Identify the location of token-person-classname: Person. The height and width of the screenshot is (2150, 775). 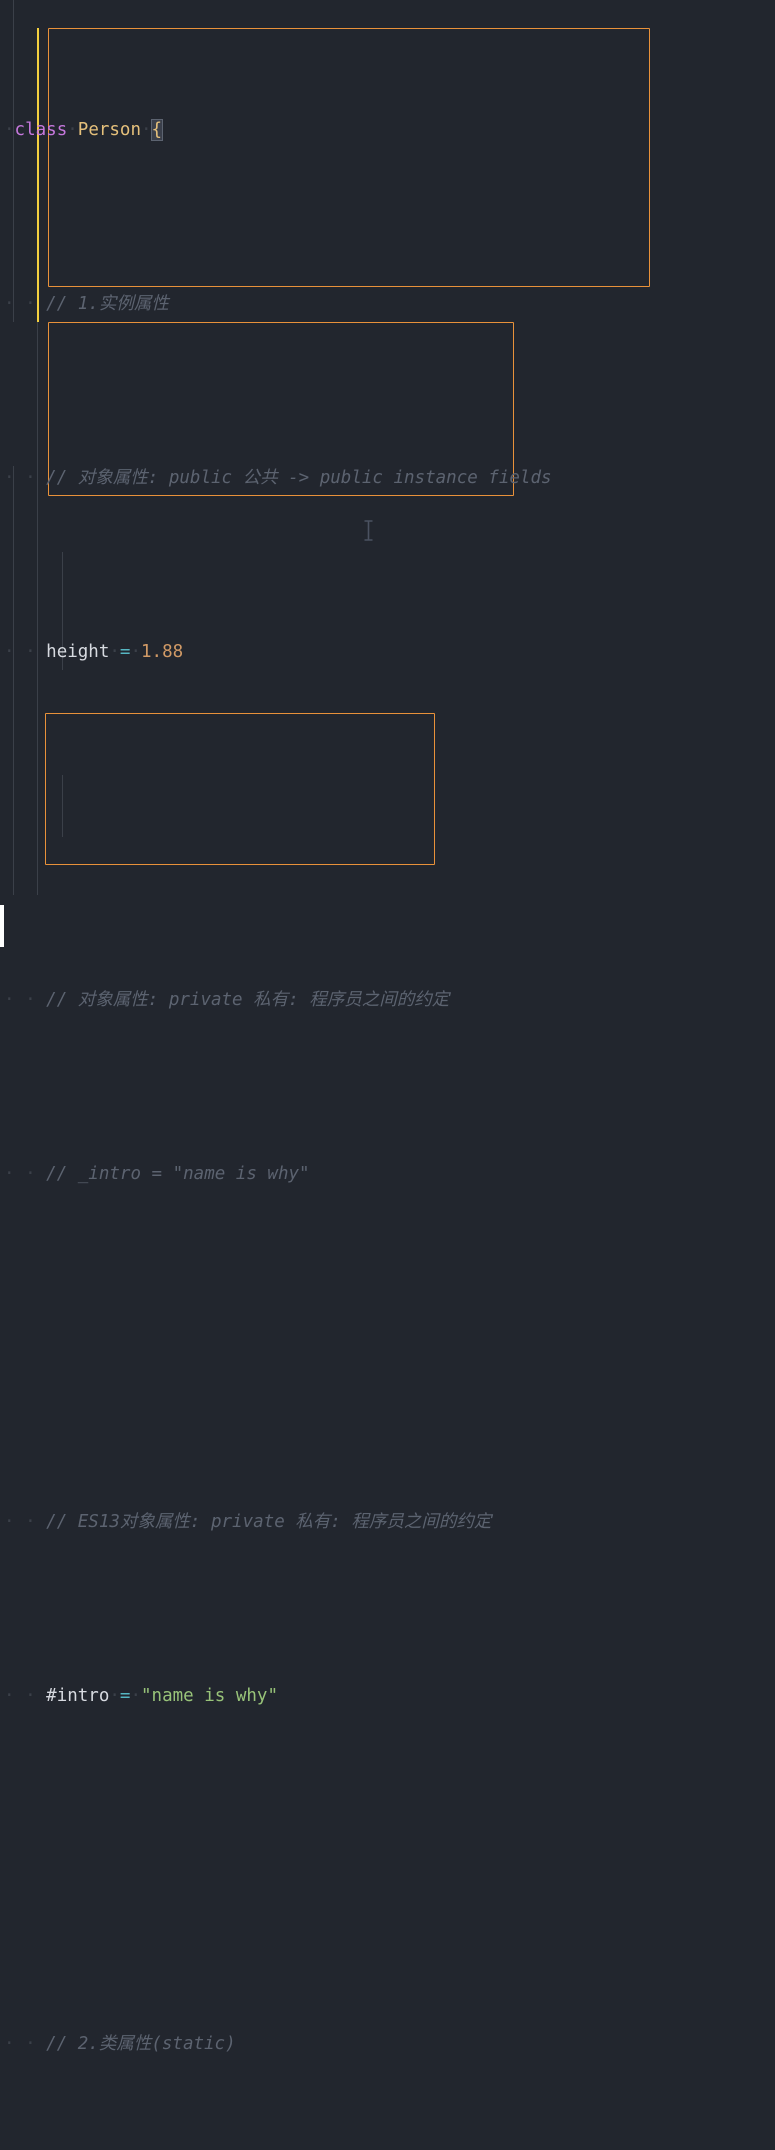
(109, 130).